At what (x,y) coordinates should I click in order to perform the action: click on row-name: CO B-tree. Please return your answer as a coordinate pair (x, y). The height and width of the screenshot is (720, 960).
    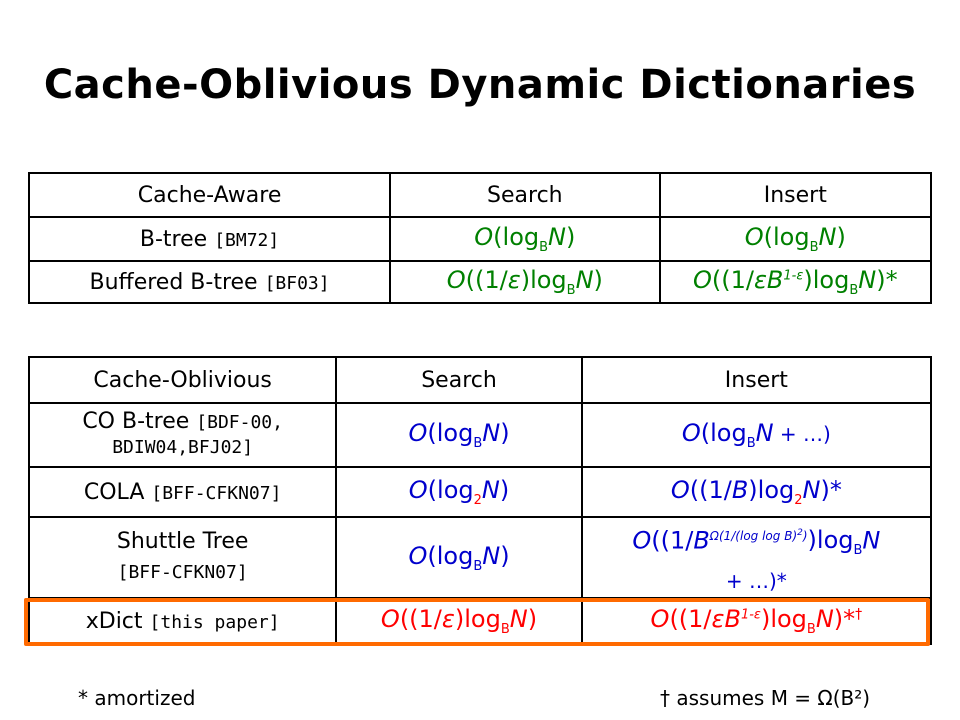
    Looking at the image, I should click on (136, 421).